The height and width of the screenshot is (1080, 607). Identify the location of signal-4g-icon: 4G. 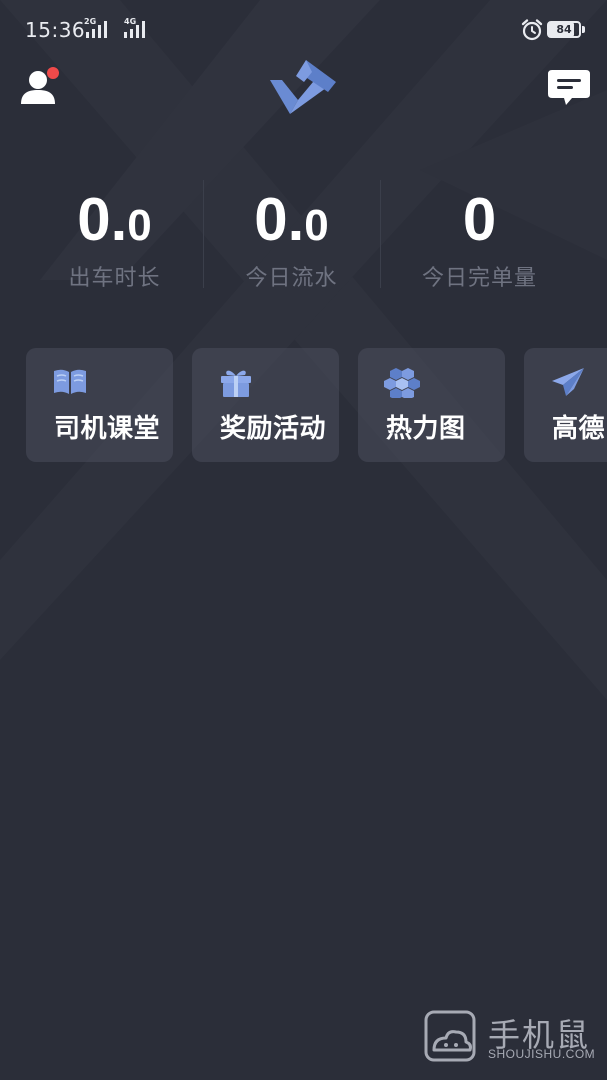
(135, 28).